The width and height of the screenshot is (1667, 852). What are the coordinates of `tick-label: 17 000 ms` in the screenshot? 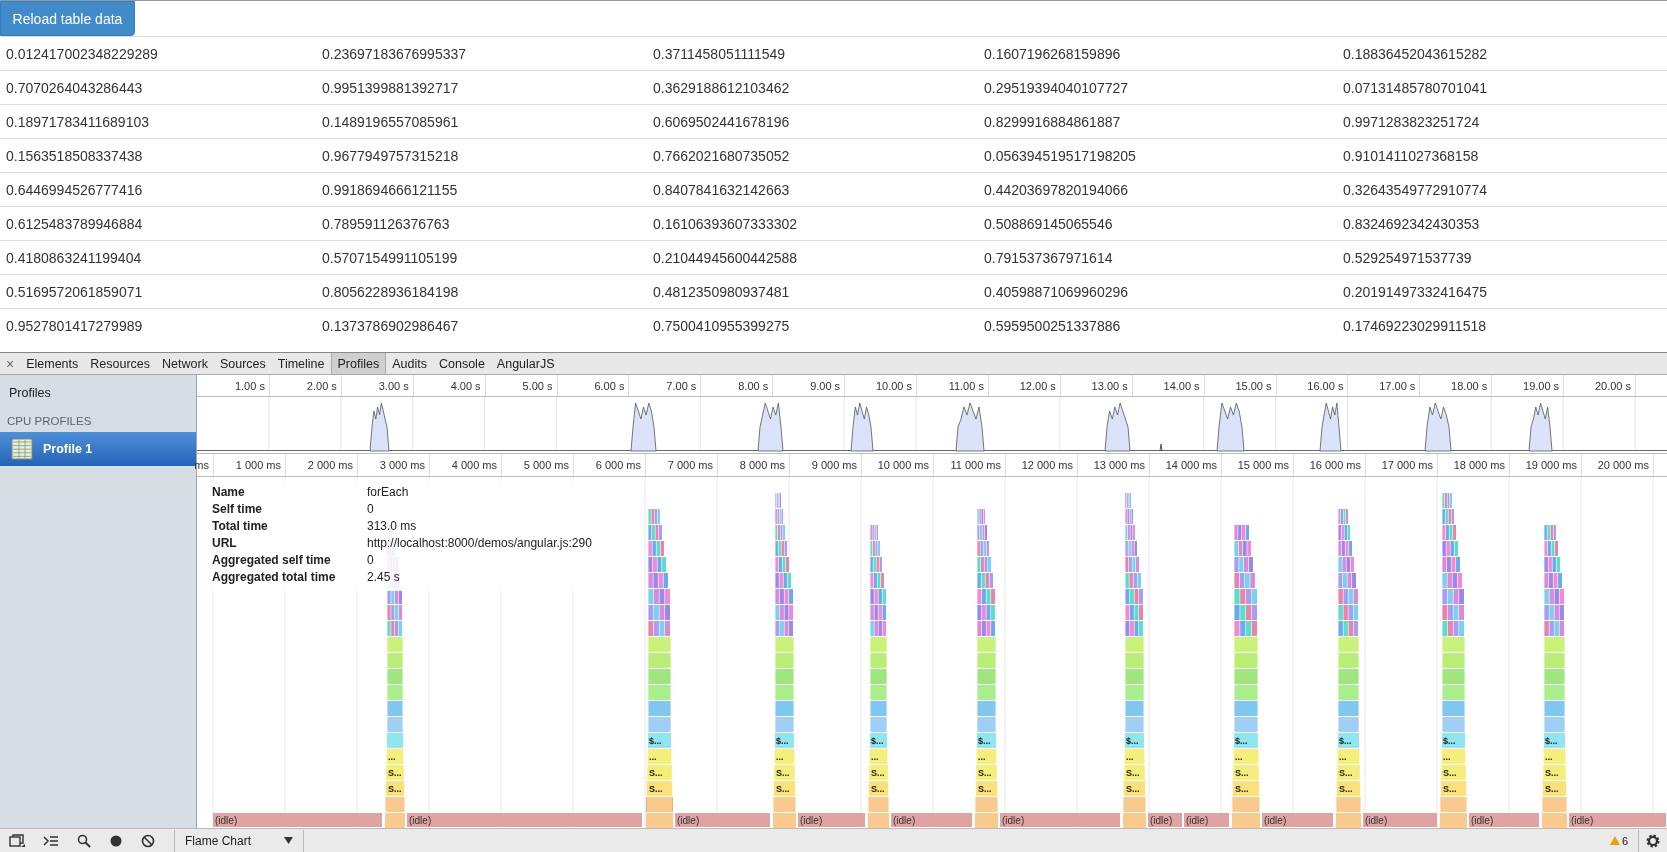 It's located at (1407, 465).